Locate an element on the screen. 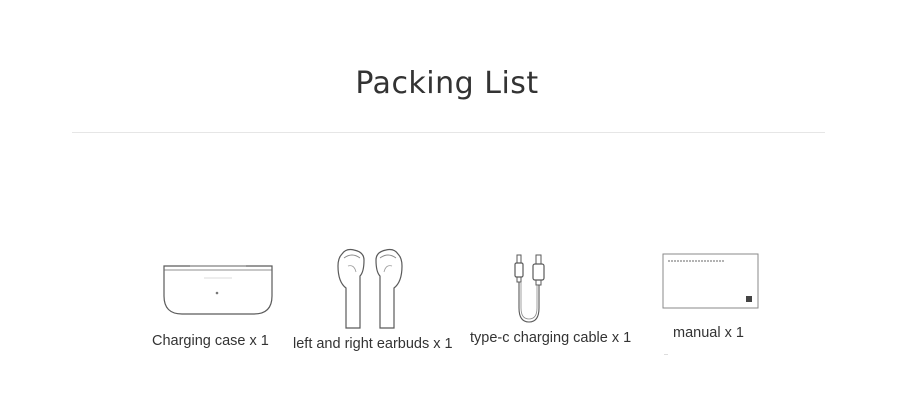 This screenshot has width=900, height=413. manual-icon is located at coordinates (710, 281).